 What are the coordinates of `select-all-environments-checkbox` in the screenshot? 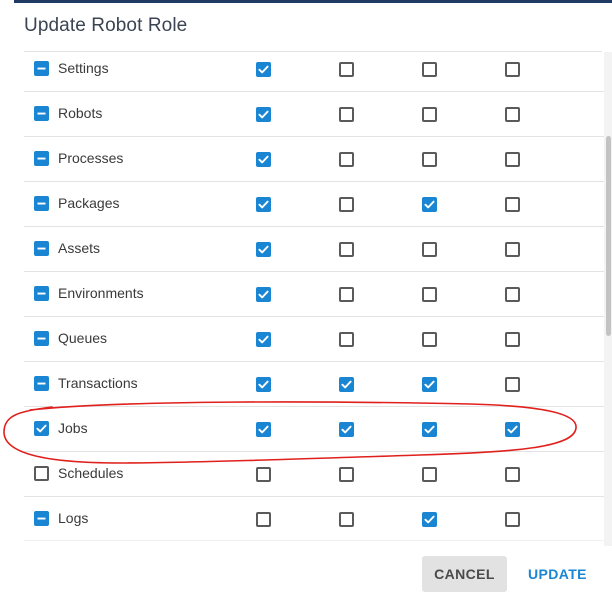 It's located at (41, 293).